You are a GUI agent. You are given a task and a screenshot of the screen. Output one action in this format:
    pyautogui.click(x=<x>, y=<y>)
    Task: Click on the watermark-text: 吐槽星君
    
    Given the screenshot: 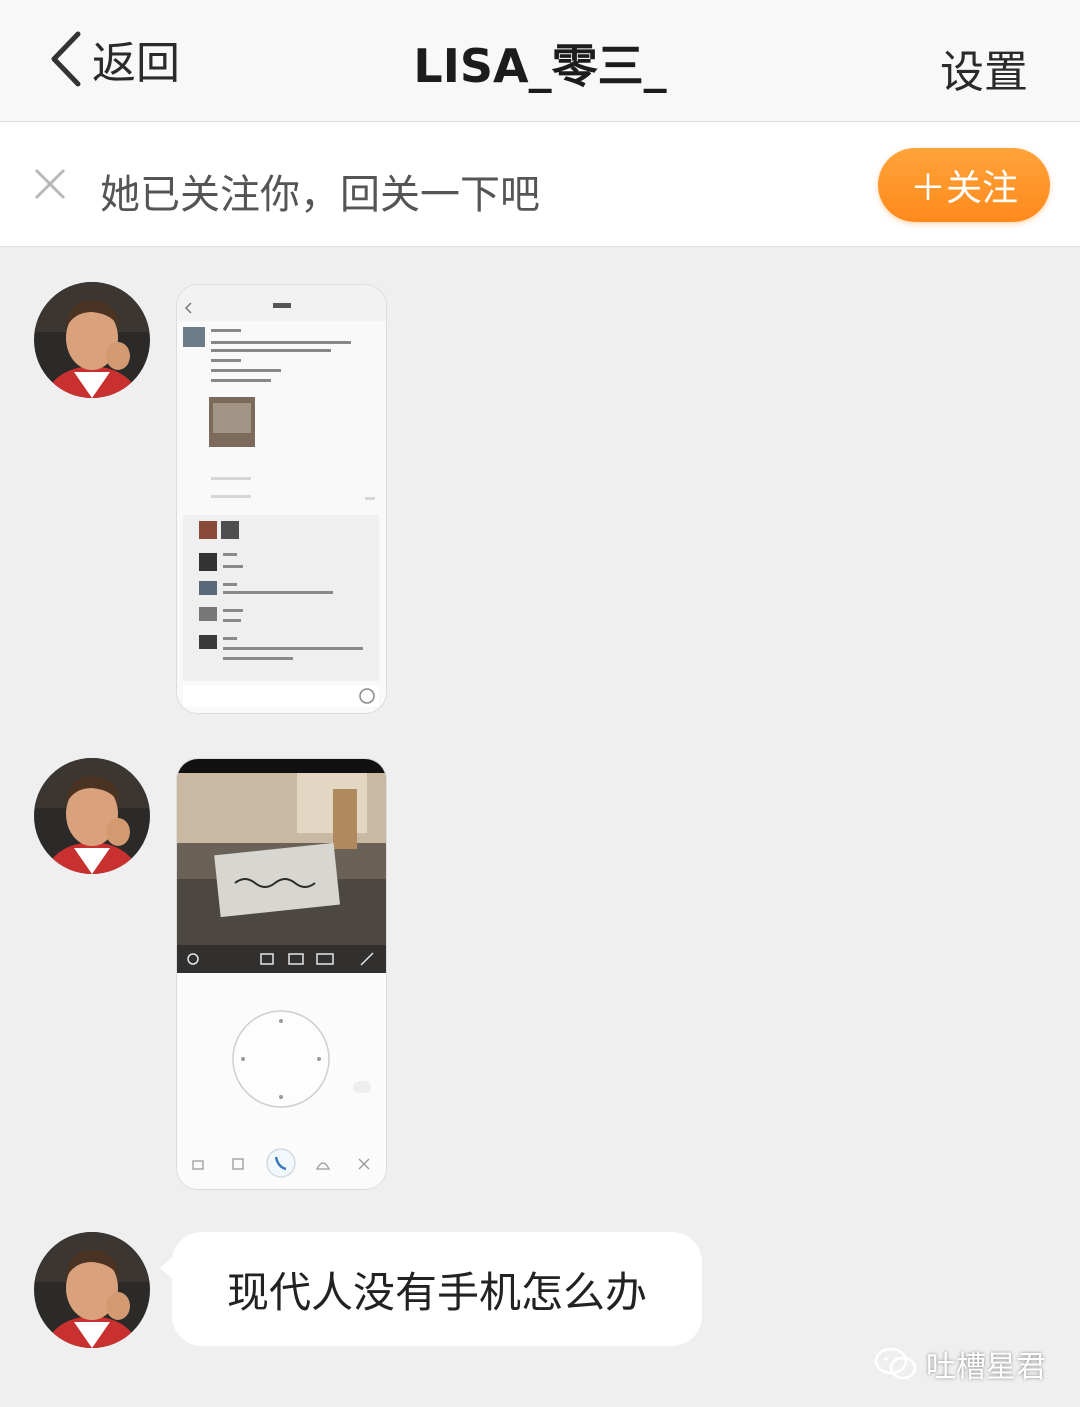 What is the action you would take?
    pyautogui.click(x=986, y=1367)
    